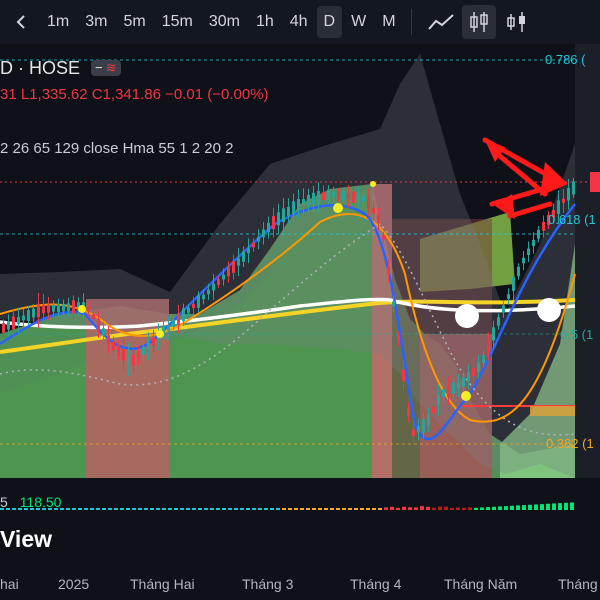  I want to click on indicator-legend: 2 26 65 129 close Hma 55 1 2 20 2, so click(117, 148).